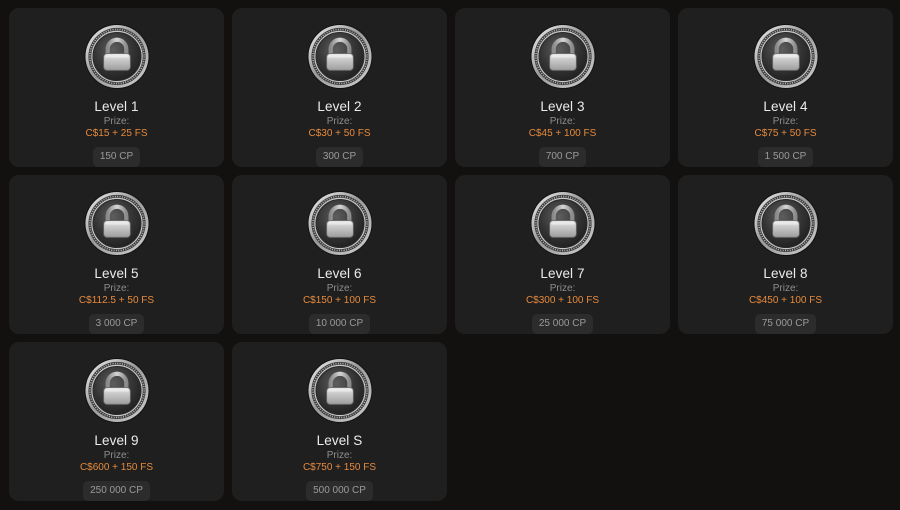  I want to click on level-card-9: Level 9 Prize: C$600 + 150 FS 250 000 CP, so click(116, 421).